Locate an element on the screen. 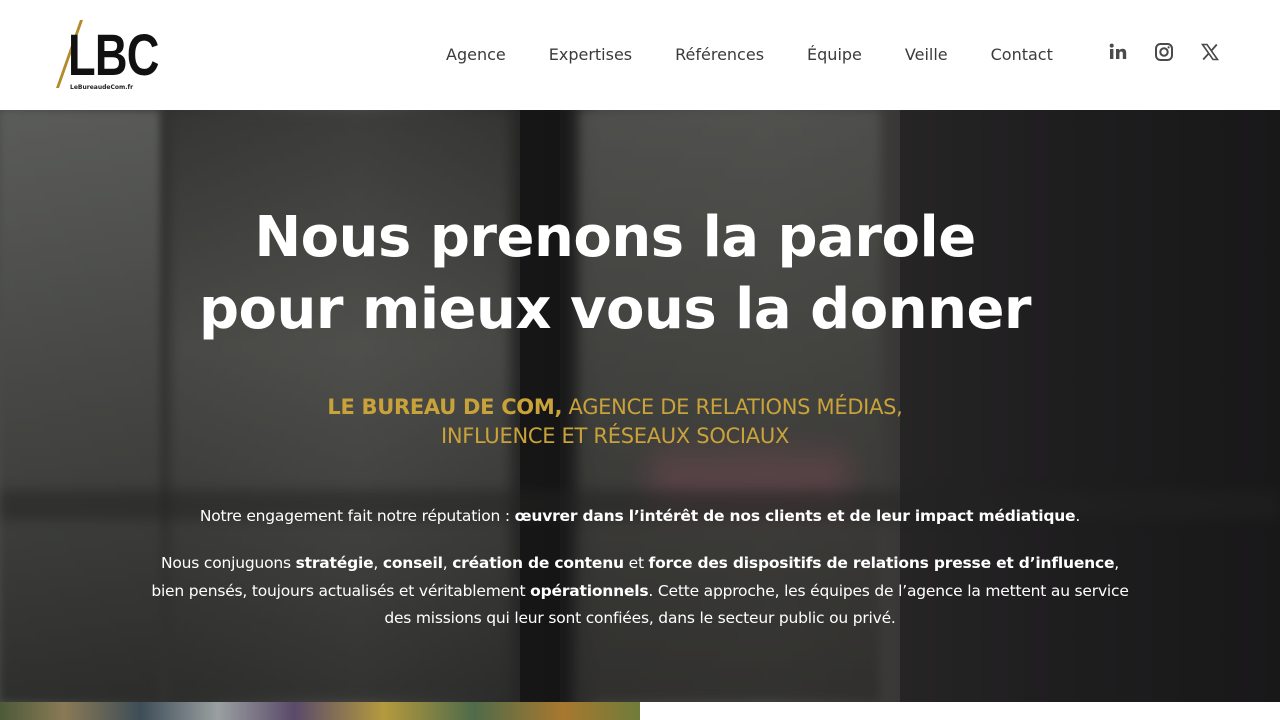 This screenshot has width=1280, height=720. hero-subtitle-brand: LE BUREAU DE COM, is located at coordinates (445, 407).